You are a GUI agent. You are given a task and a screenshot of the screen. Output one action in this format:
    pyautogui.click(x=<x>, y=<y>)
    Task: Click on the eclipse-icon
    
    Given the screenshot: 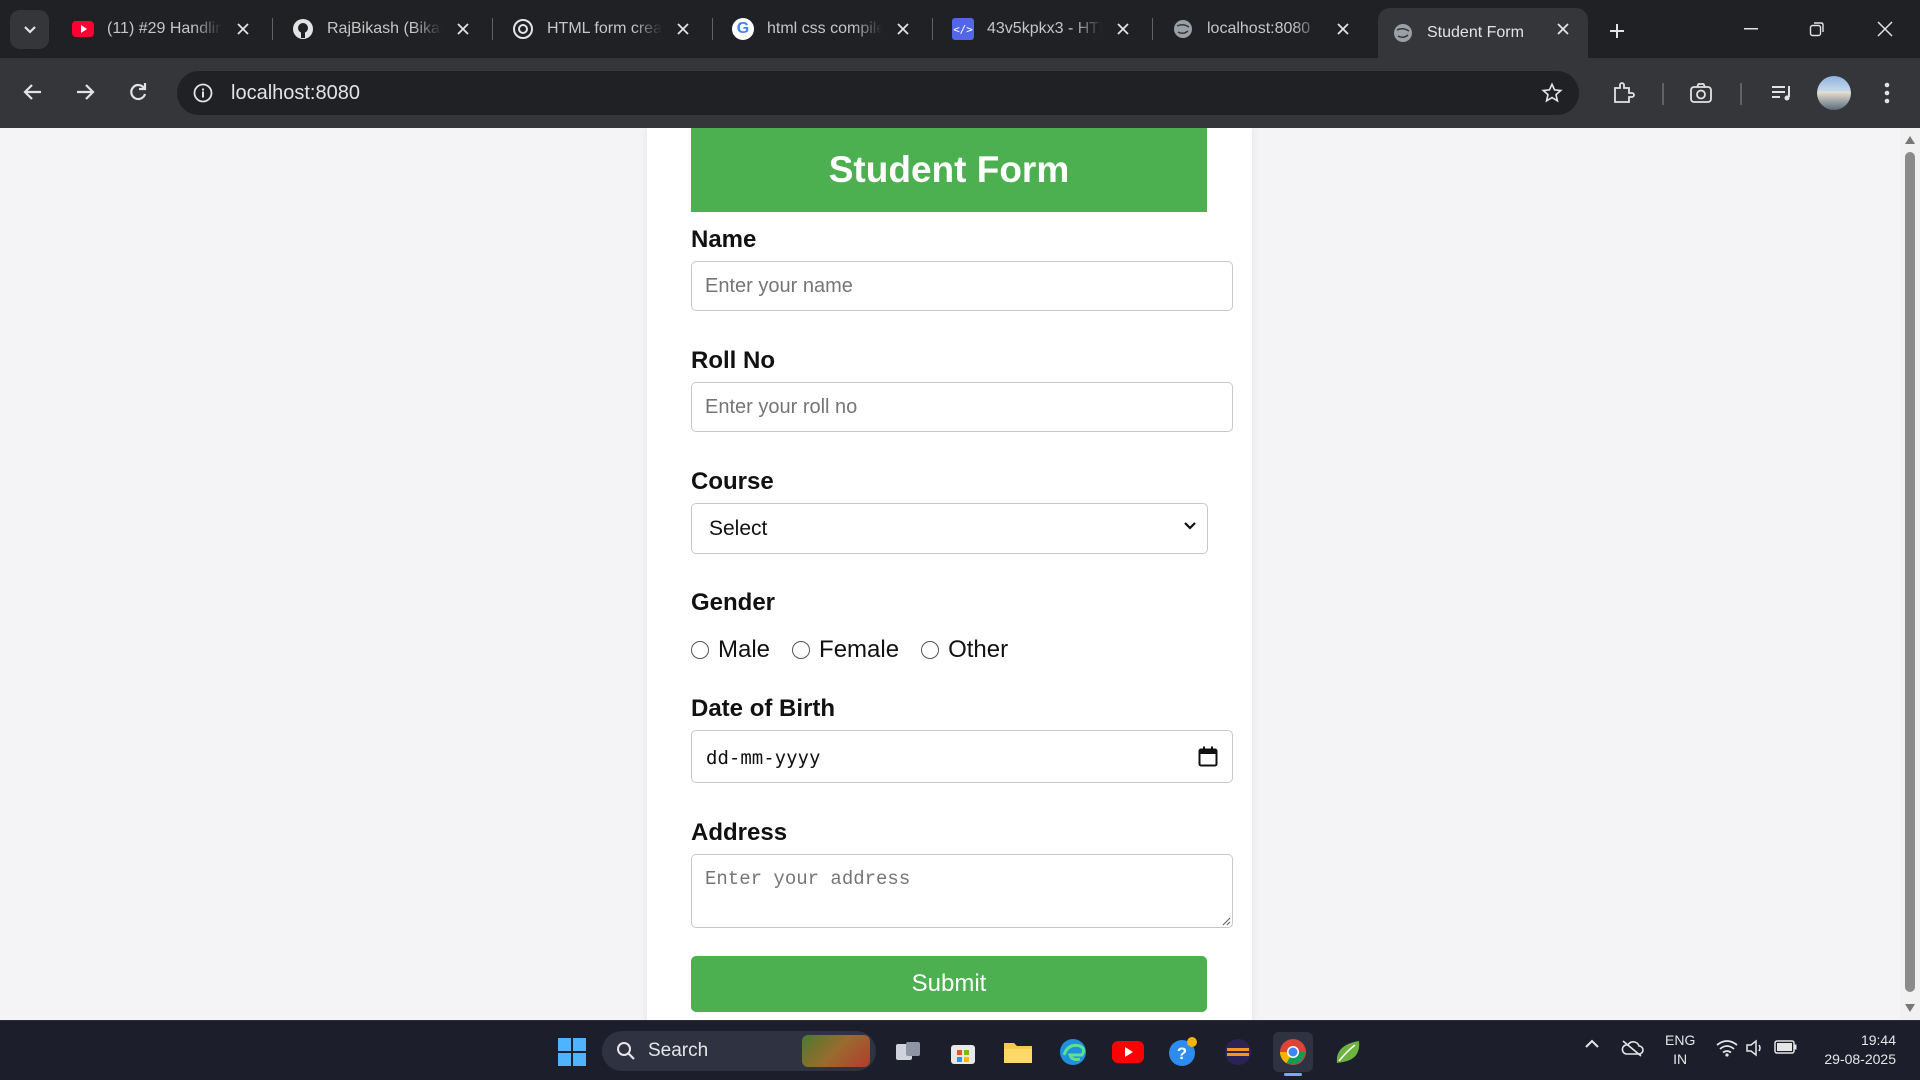 What is the action you would take?
    pyautogui.click(x=1238, y=1052)
    